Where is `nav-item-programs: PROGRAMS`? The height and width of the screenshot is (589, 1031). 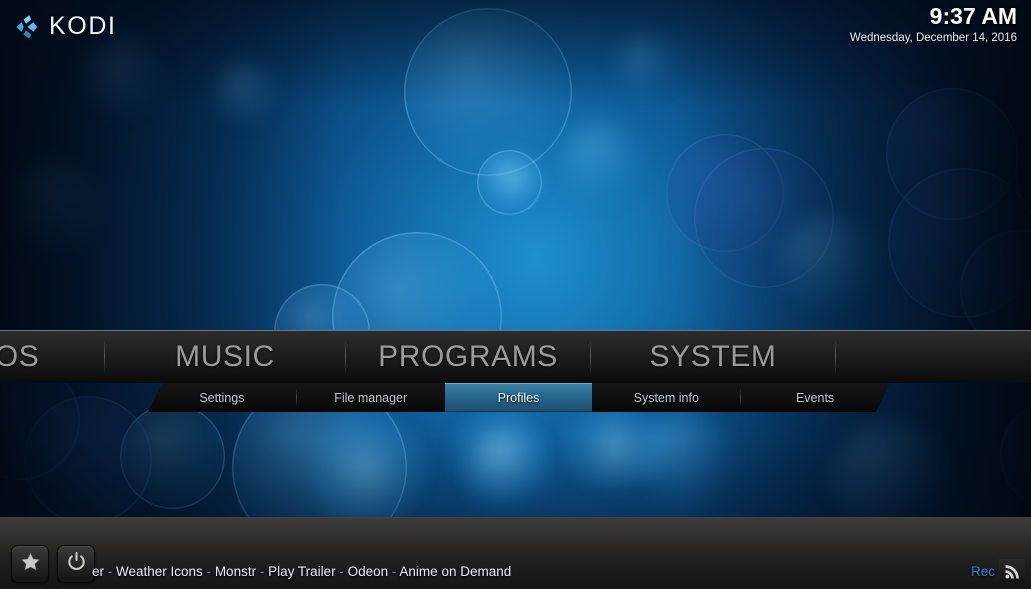 nav-item-programs: PROGRAMS is located at coordinates (468, 357).